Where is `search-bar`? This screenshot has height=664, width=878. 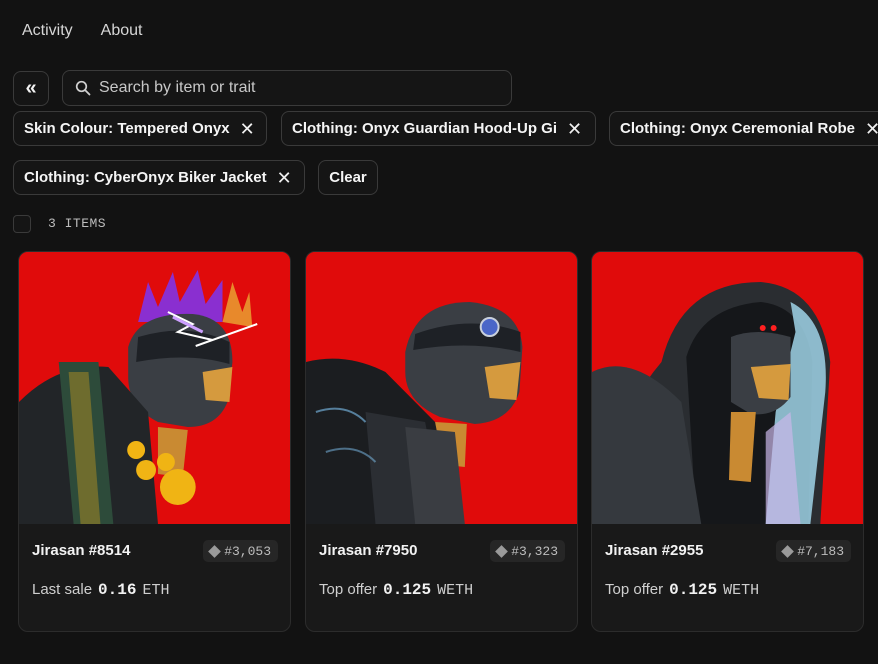 search-bar is located at coordinates (287, 88).